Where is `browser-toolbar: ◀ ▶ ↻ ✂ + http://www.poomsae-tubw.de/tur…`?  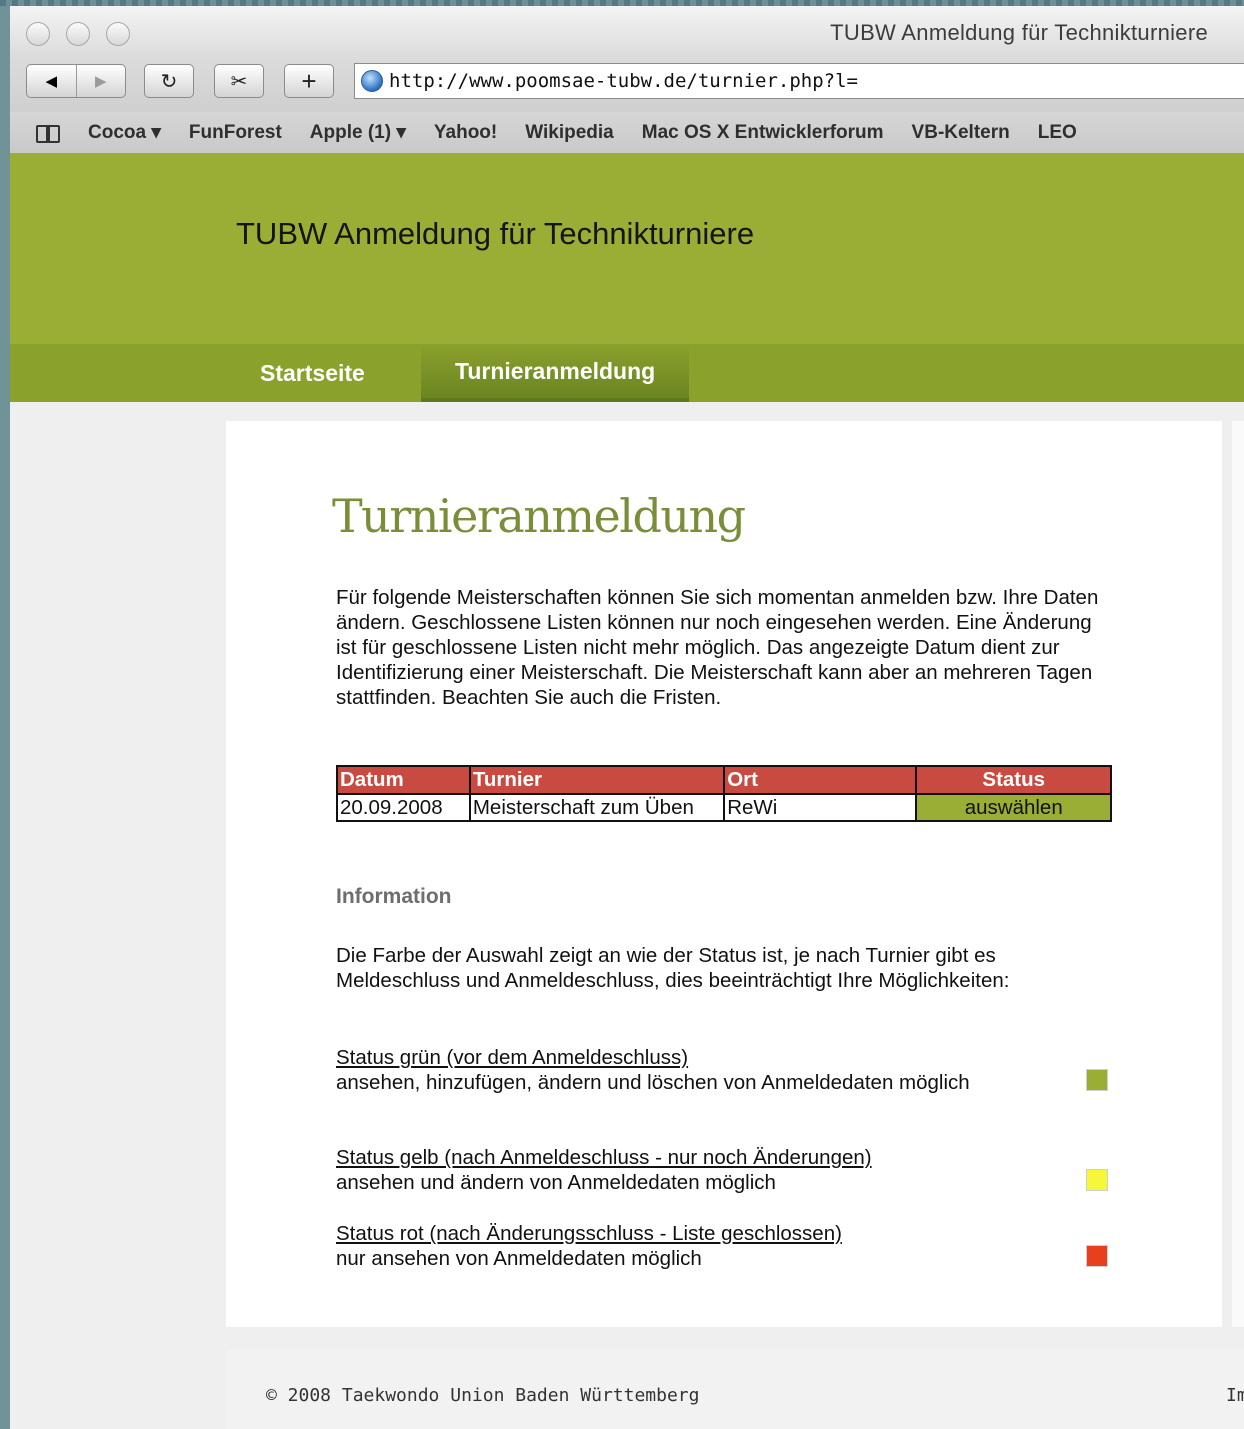
browser-toolbar: ◀ ▶ ↻ ✂ + http://www.poomsae-tubw.de/tur… is located at coordinates (627, 84).